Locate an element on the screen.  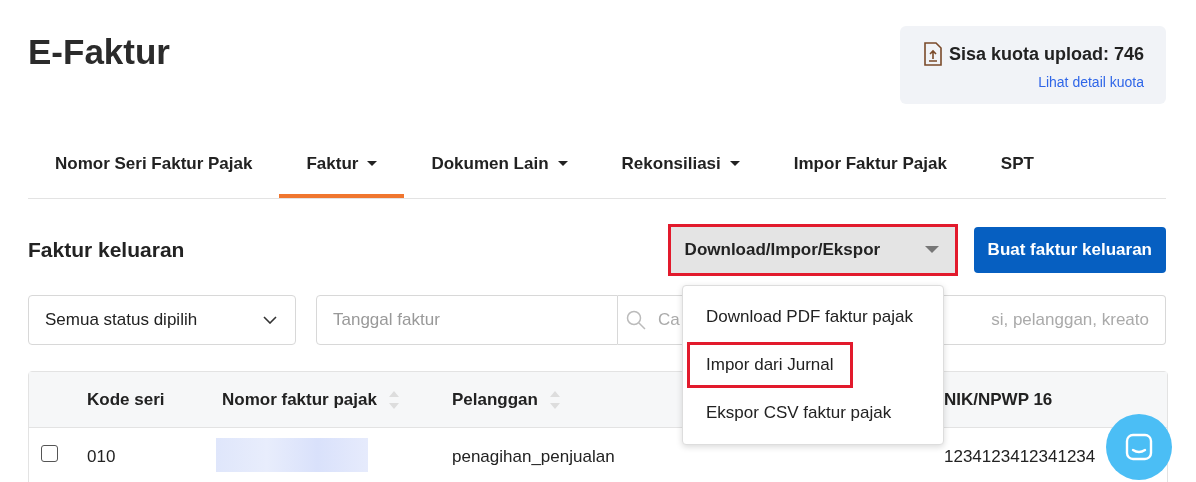
create-invoice-button: Buat faktur keluaran is located at coordinates (1069, 250).